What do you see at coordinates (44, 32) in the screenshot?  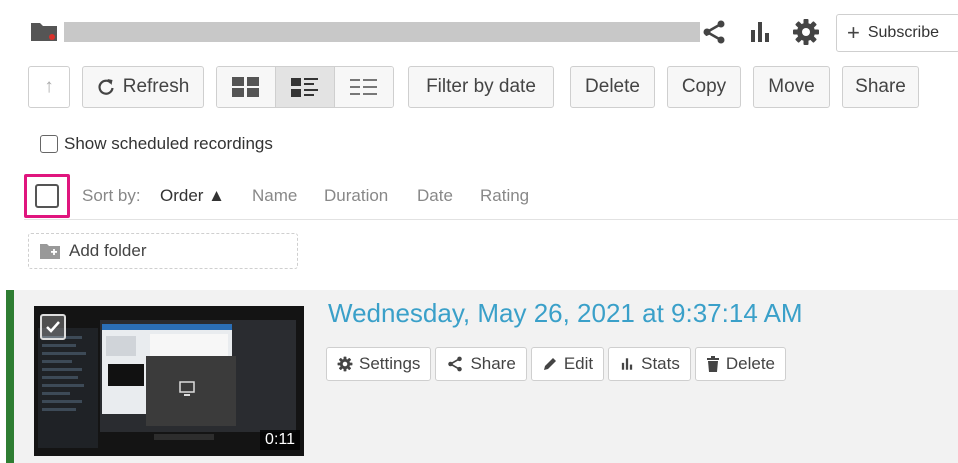 I see `folder-icon` at bounding box center [44, 32].